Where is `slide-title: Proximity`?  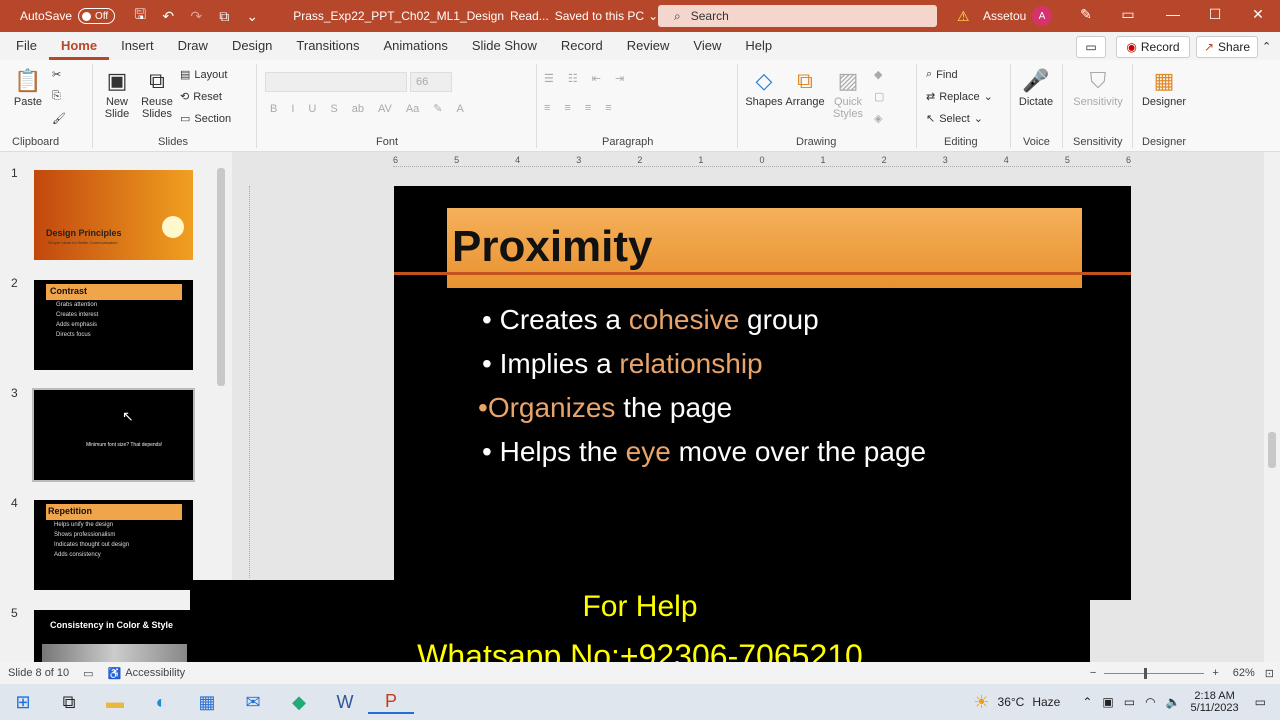 slide-title: Proximity is located at coordinates (552, 247).